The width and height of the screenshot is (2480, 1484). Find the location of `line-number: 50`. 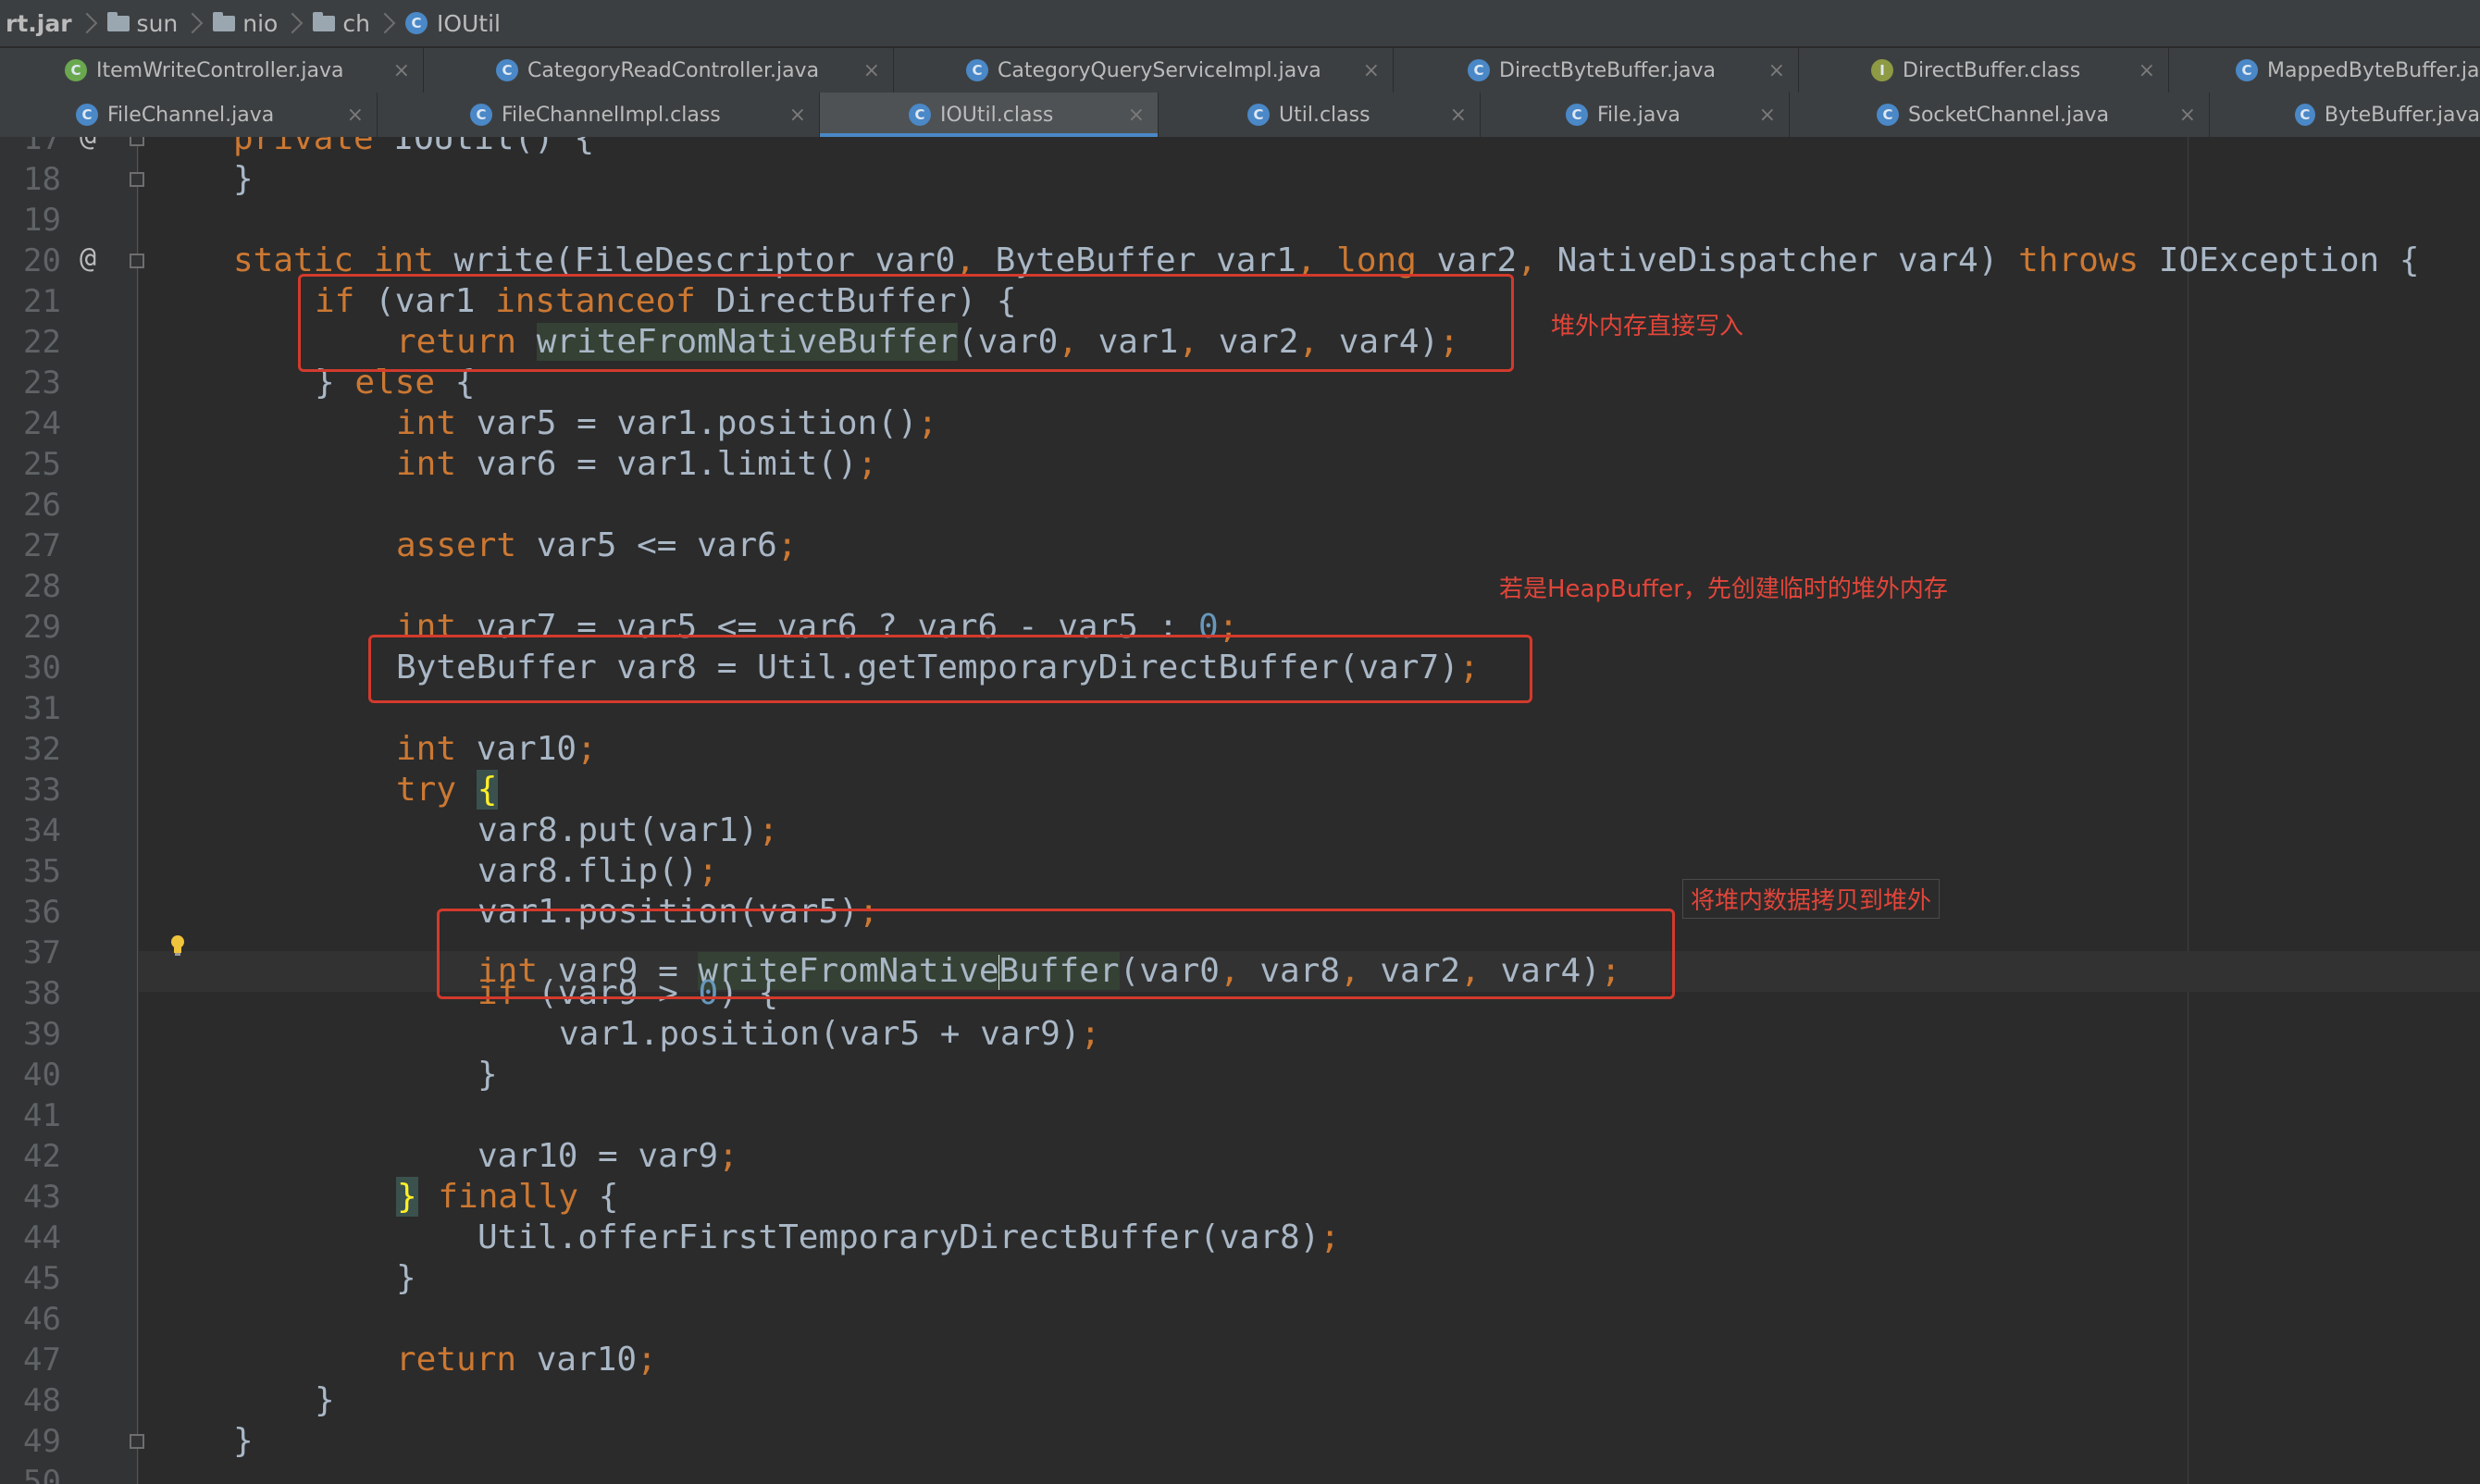

line-number: 50 is located at coordinates (42, 1474).